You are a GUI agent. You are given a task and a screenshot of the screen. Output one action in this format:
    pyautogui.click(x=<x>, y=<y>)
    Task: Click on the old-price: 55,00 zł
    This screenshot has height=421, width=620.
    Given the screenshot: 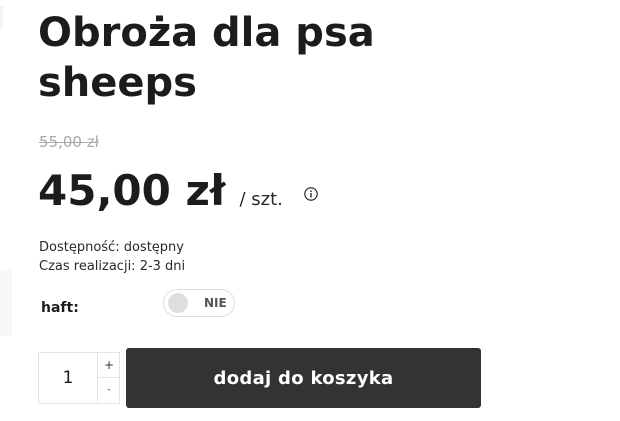 What is the action you would take?
    pyautogui.click(x=69, y=142)
    